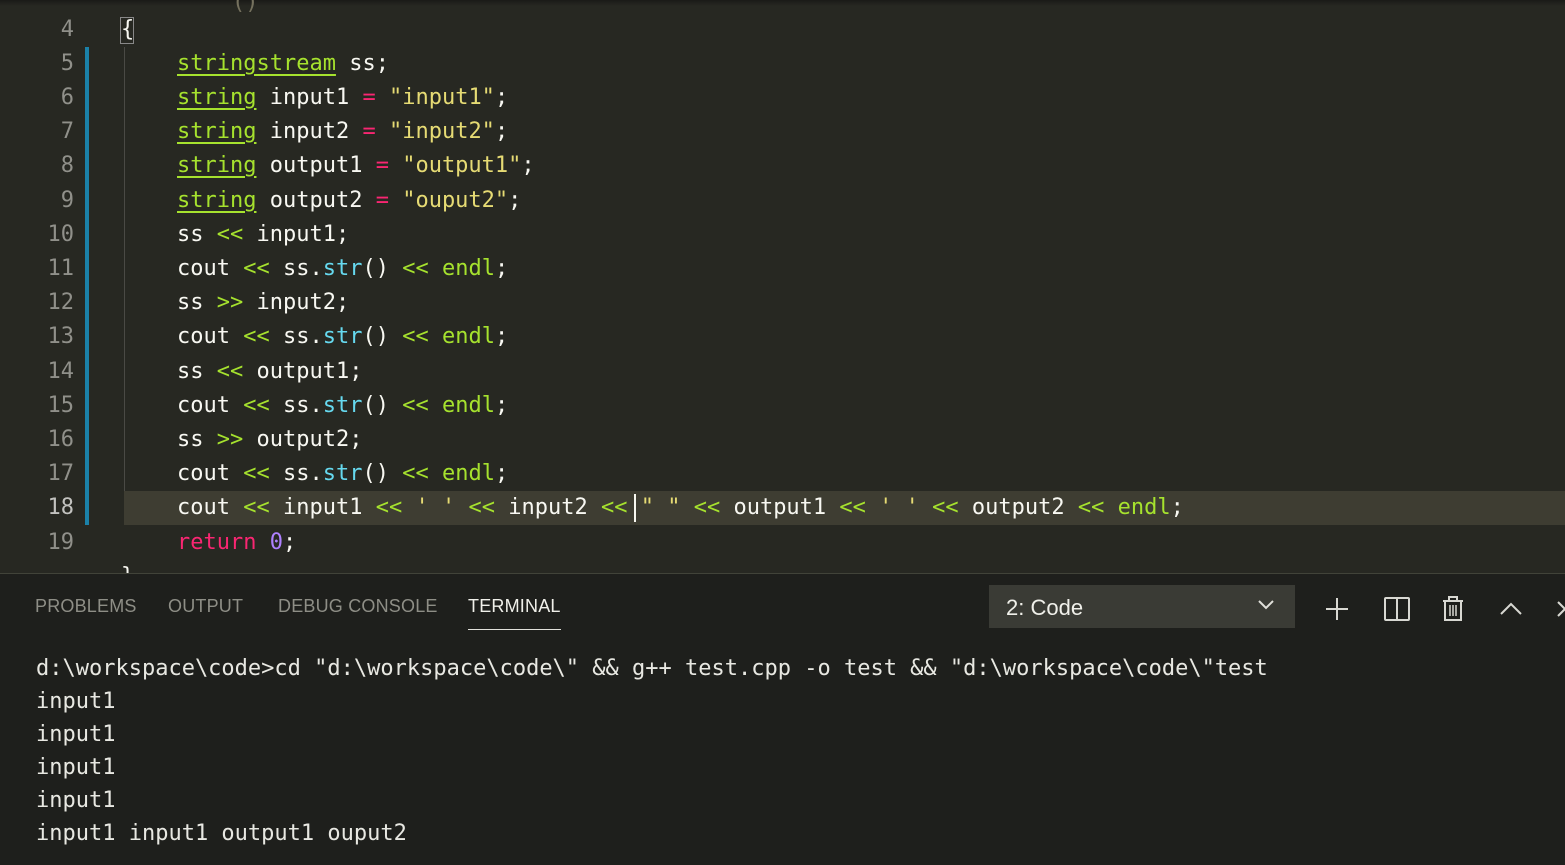 The height and width of the screenshot is (865, 1565). I want to click on maximize-panel-chevron-up-icon, so click(1511, 609).